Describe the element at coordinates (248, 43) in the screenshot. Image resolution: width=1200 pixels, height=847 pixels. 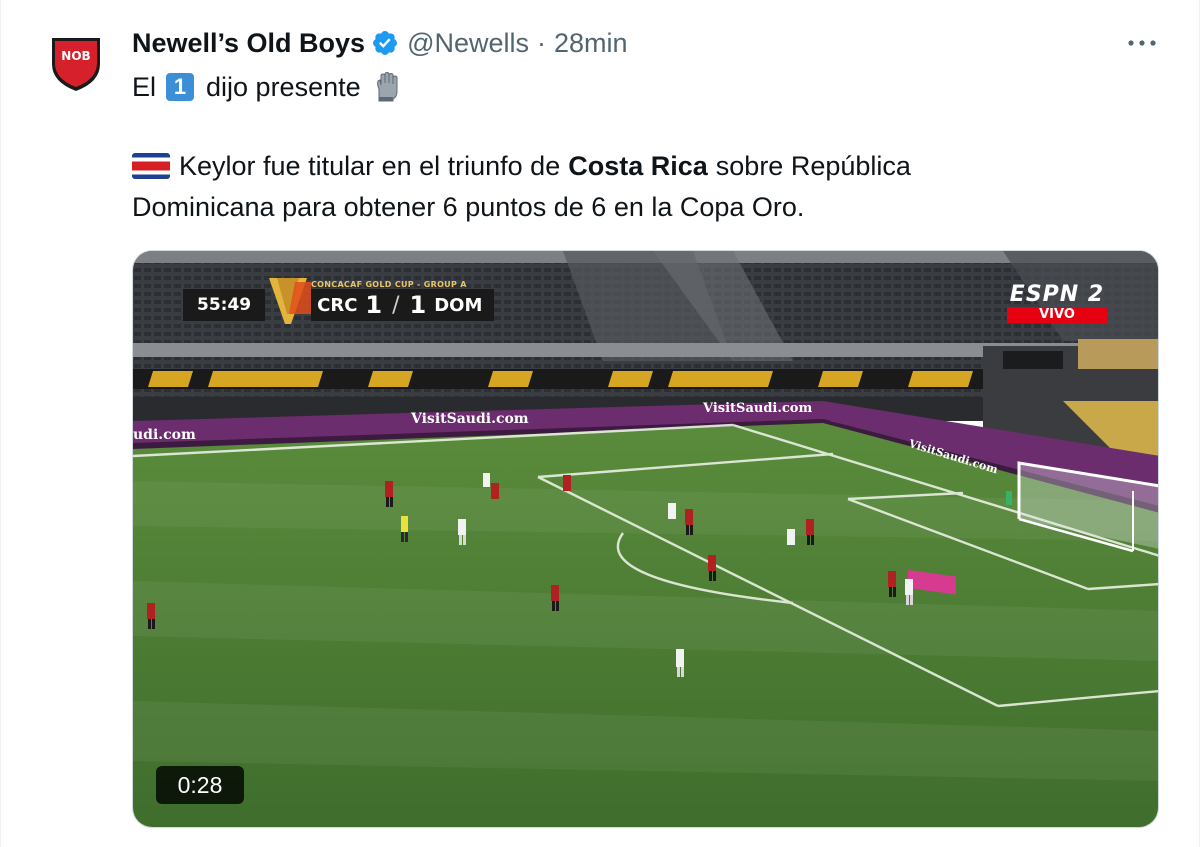
I see `author-name: Newell’s Old Boys` at that location.